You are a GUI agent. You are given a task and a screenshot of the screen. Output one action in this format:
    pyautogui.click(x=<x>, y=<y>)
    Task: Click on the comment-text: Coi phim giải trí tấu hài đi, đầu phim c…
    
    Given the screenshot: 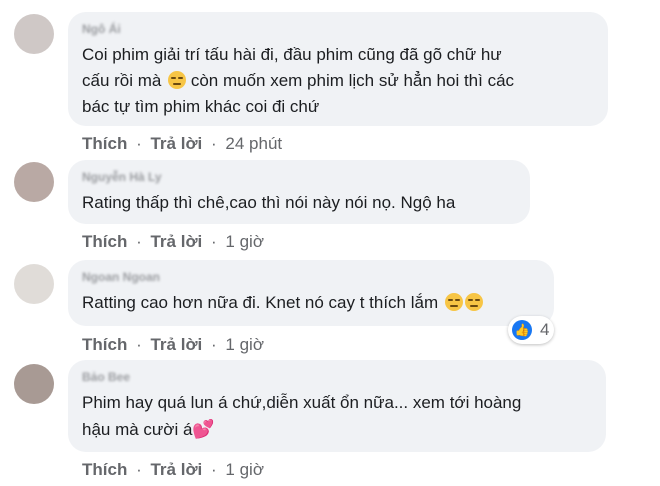 What is the action you would take?
    pyautogui.click(x=298, y=80)
    